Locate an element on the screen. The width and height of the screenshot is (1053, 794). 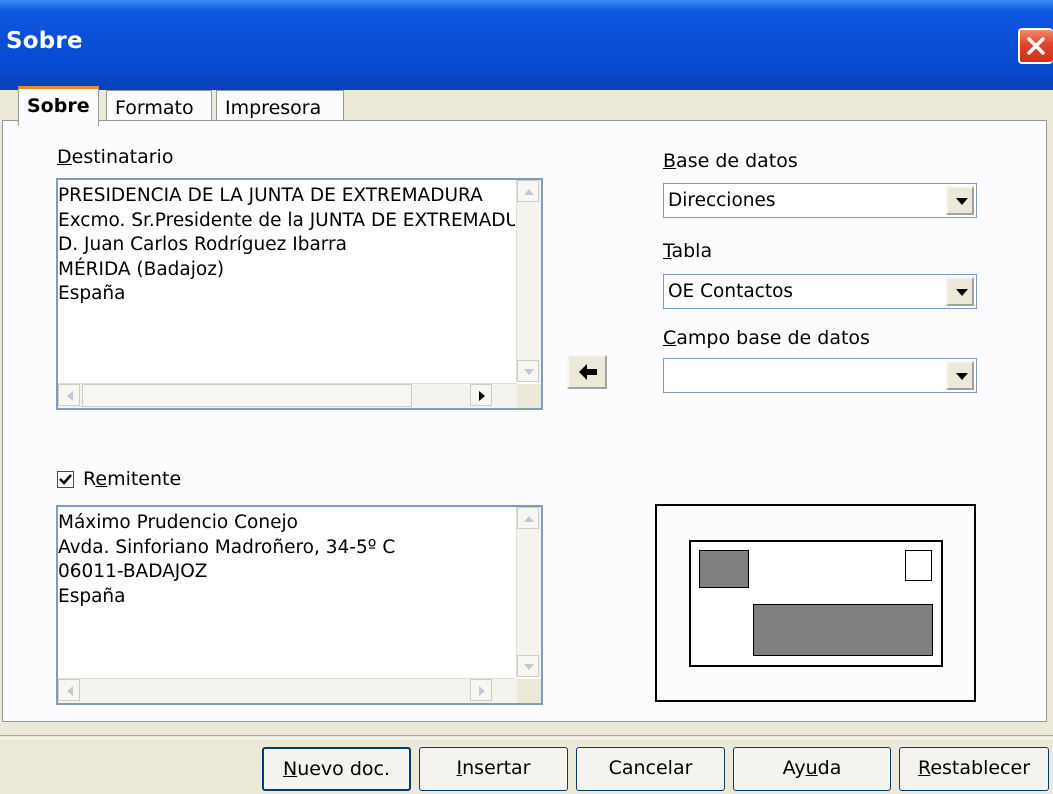
database-value: Direcciones is located at coordinates (722, 200).